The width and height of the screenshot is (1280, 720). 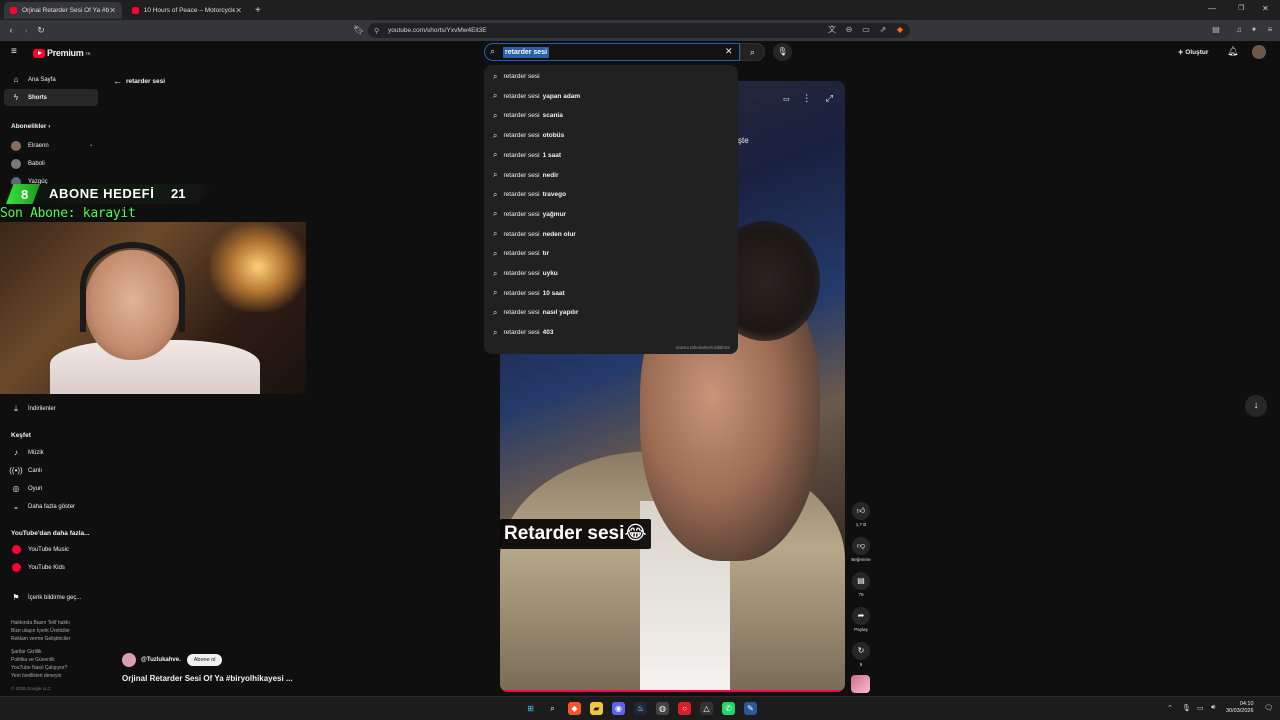 What do you see at coordinates (51, 506) in the screenshot?
I see `sidebar-item-show-more: ⌄ Daha fazla göster` at bounding box center [51, 506].